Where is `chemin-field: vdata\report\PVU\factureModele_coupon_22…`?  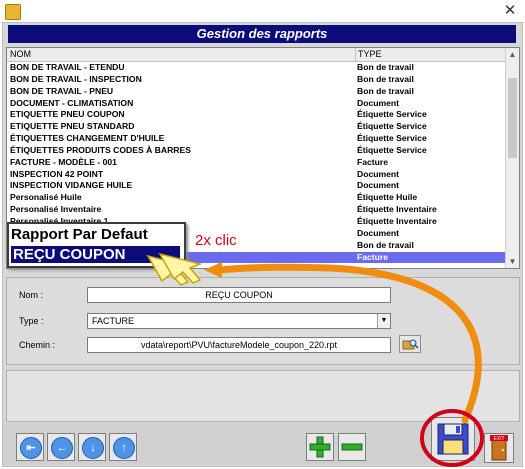
chemin-field: vdata\report\PVU\factureModele_coupon_22… is located at coordinates (239, 345).